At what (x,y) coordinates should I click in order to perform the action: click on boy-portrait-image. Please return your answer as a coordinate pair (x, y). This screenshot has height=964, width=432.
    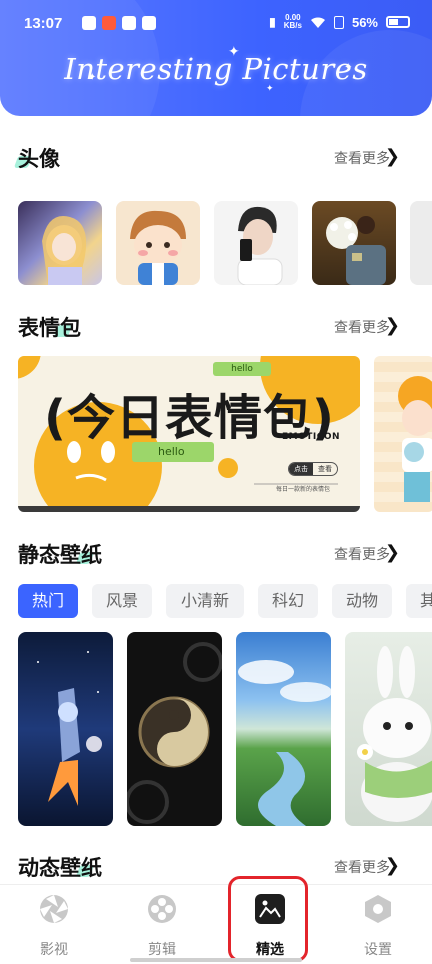
    Looking at the image, I should click on (260, 245).